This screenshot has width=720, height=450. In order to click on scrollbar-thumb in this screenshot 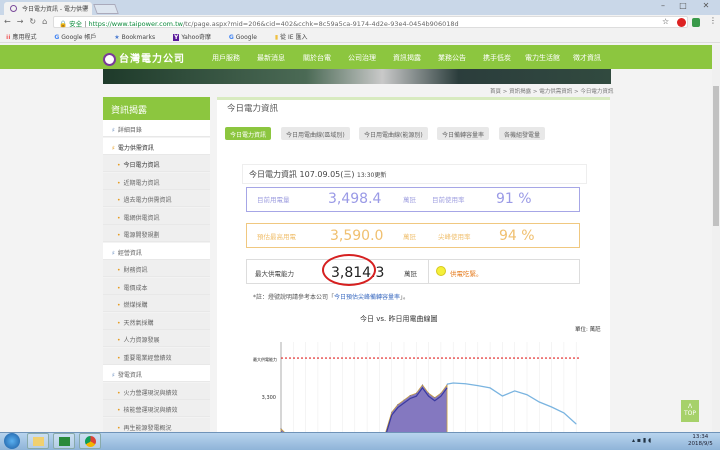, I will do `click(716, 156)`.